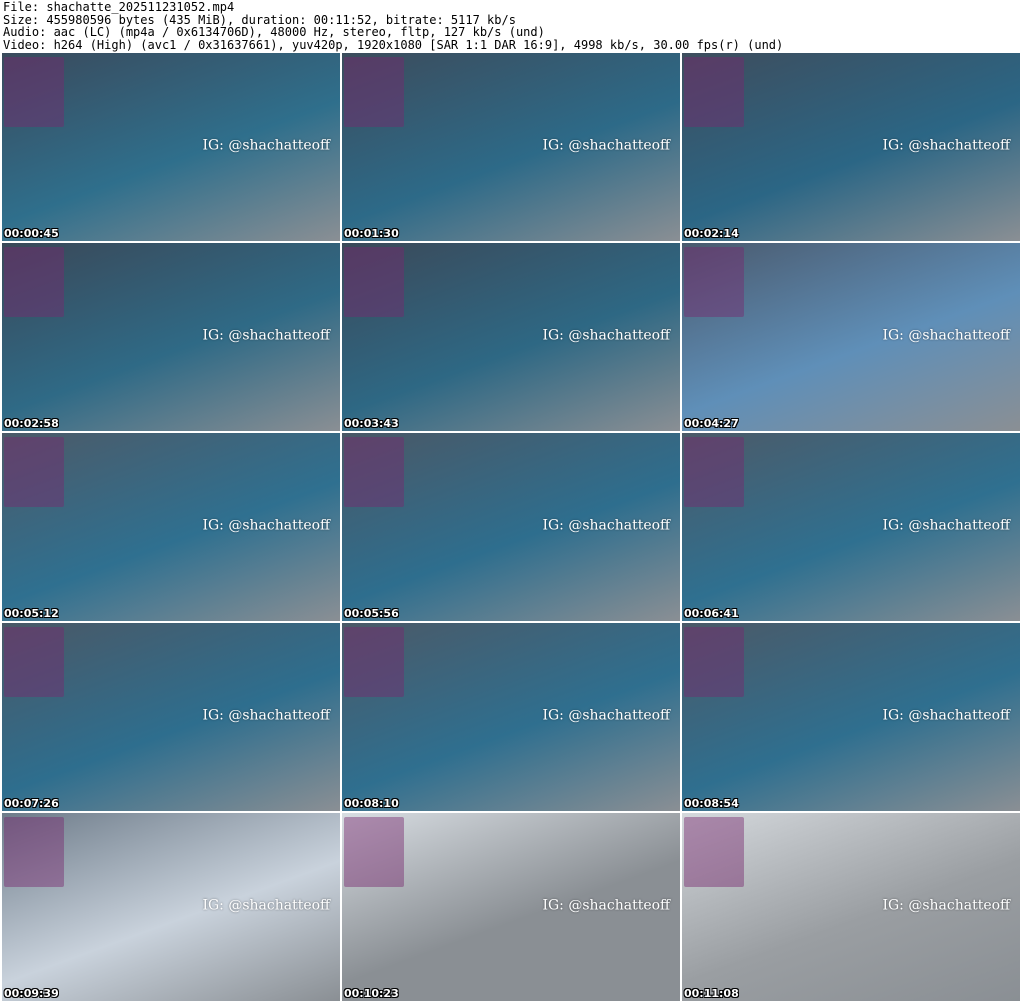 The width and height of the screenshot is (1024, 1003). What do you see at coordinates (711, 613) in the screenshot?
I see `timestamp: 00:06:41` at bounding box center [711, 613].